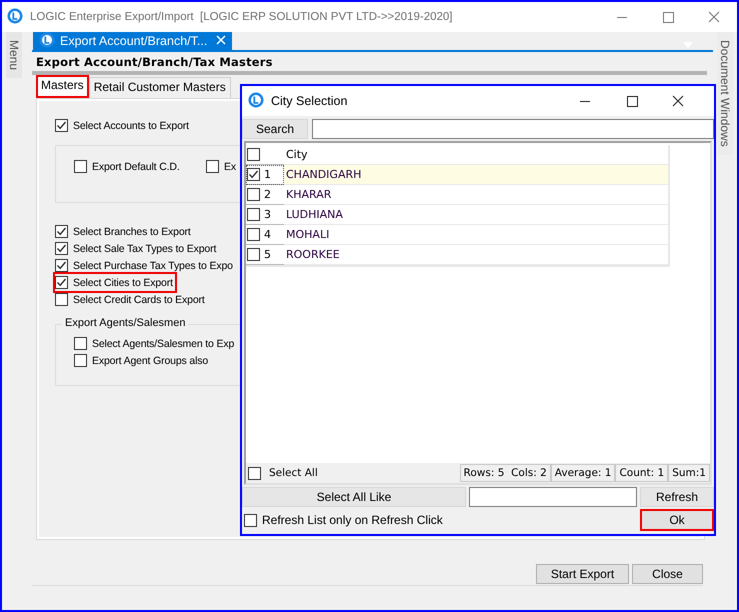 The height and width of the screenshot is (612, 739). I want to click on checkbox-label: Export Agent Groups also, so click(150, 360).